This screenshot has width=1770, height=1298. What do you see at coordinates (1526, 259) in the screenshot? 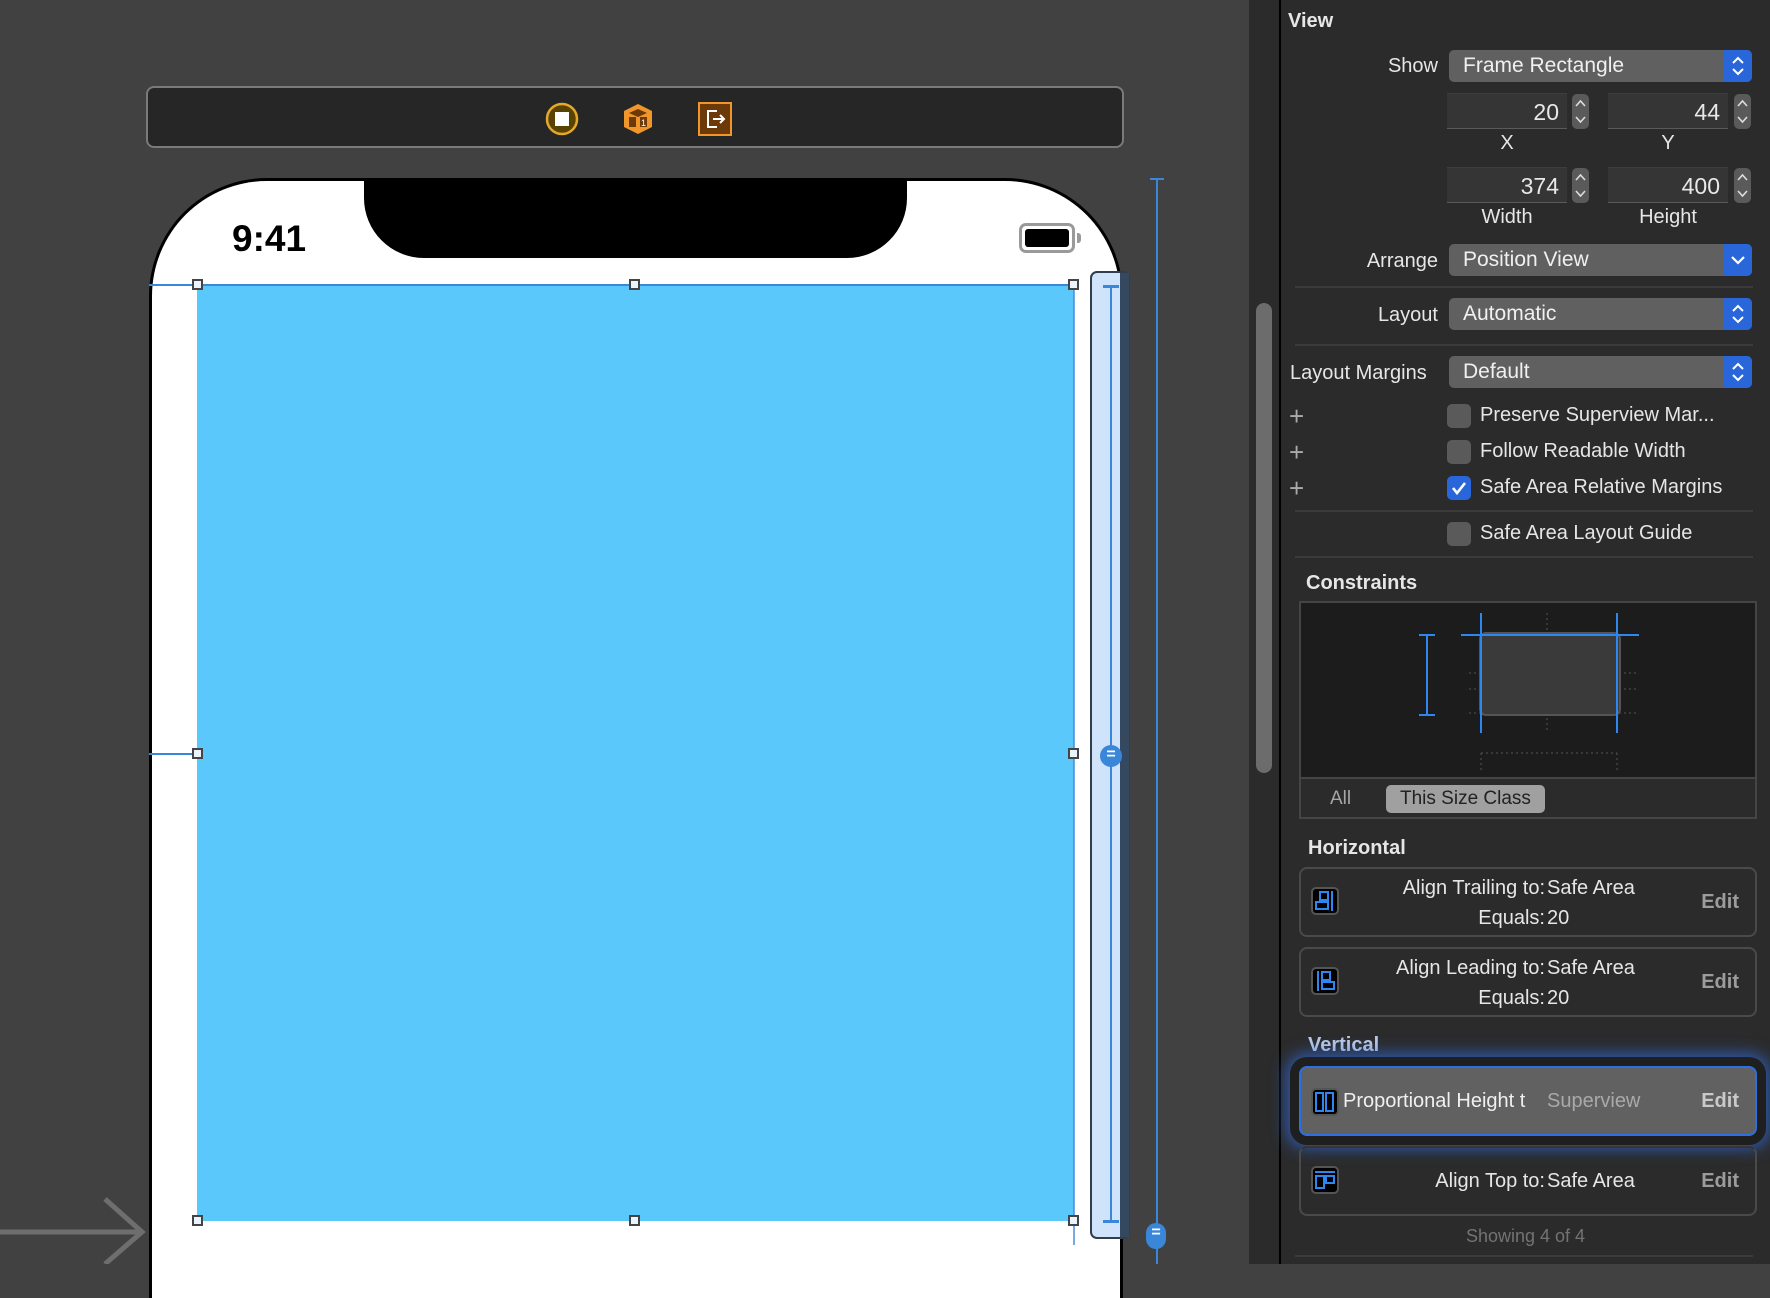
I see `arrange-popup-value: Position View` at bounding box center [1526, 259].